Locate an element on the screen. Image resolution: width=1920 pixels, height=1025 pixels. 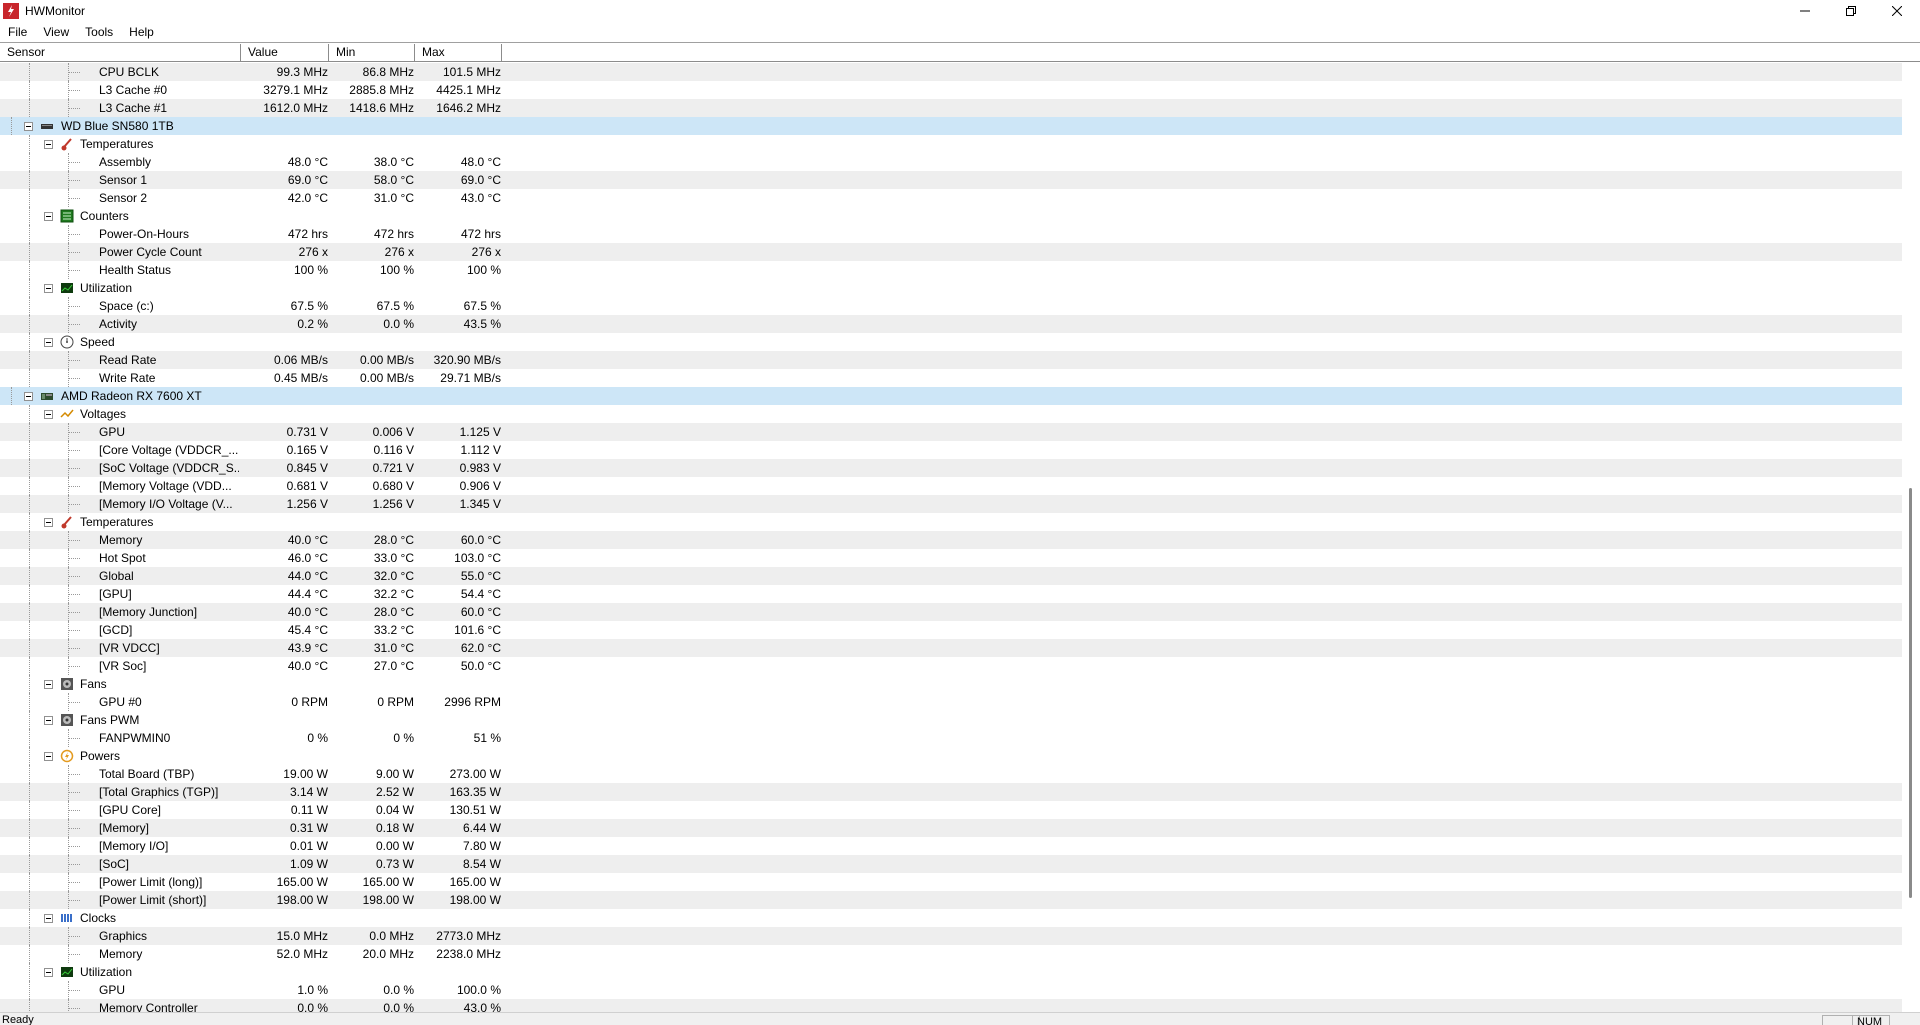
table-row: [Memory I/O] 0.01 W 0.00 W 7.80 W is located at coordinates (951, 846).